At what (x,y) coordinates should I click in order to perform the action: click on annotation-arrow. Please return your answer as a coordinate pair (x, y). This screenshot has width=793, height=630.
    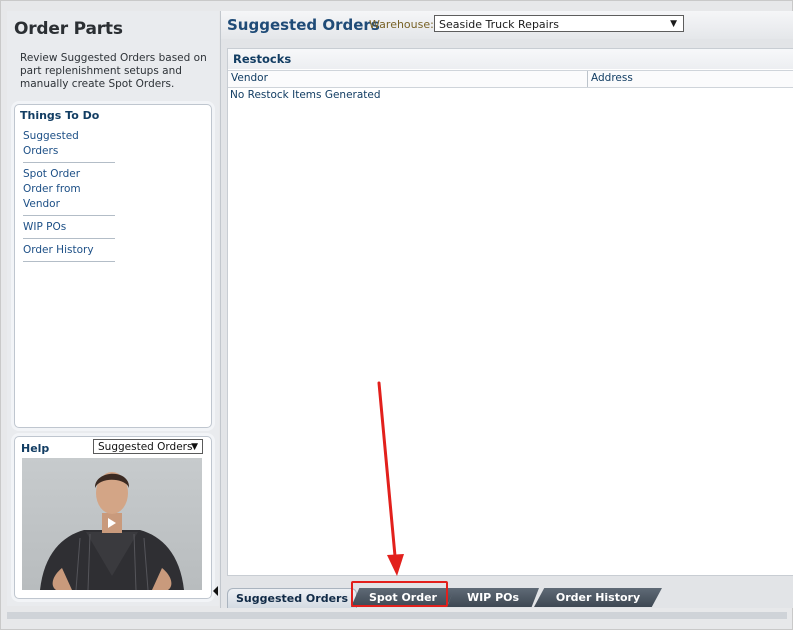
    Looking at the image, I should click on (390, 478).